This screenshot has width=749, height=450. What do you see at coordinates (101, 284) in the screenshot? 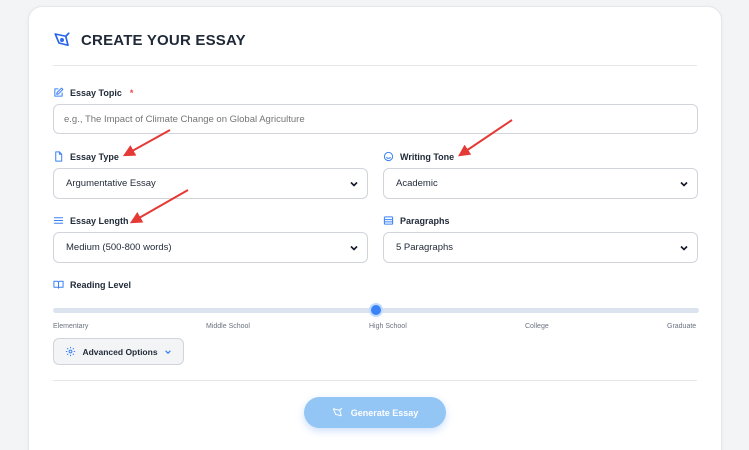
I see `reading-level-label-text: Reading Level` at bounding box center [101, 284].